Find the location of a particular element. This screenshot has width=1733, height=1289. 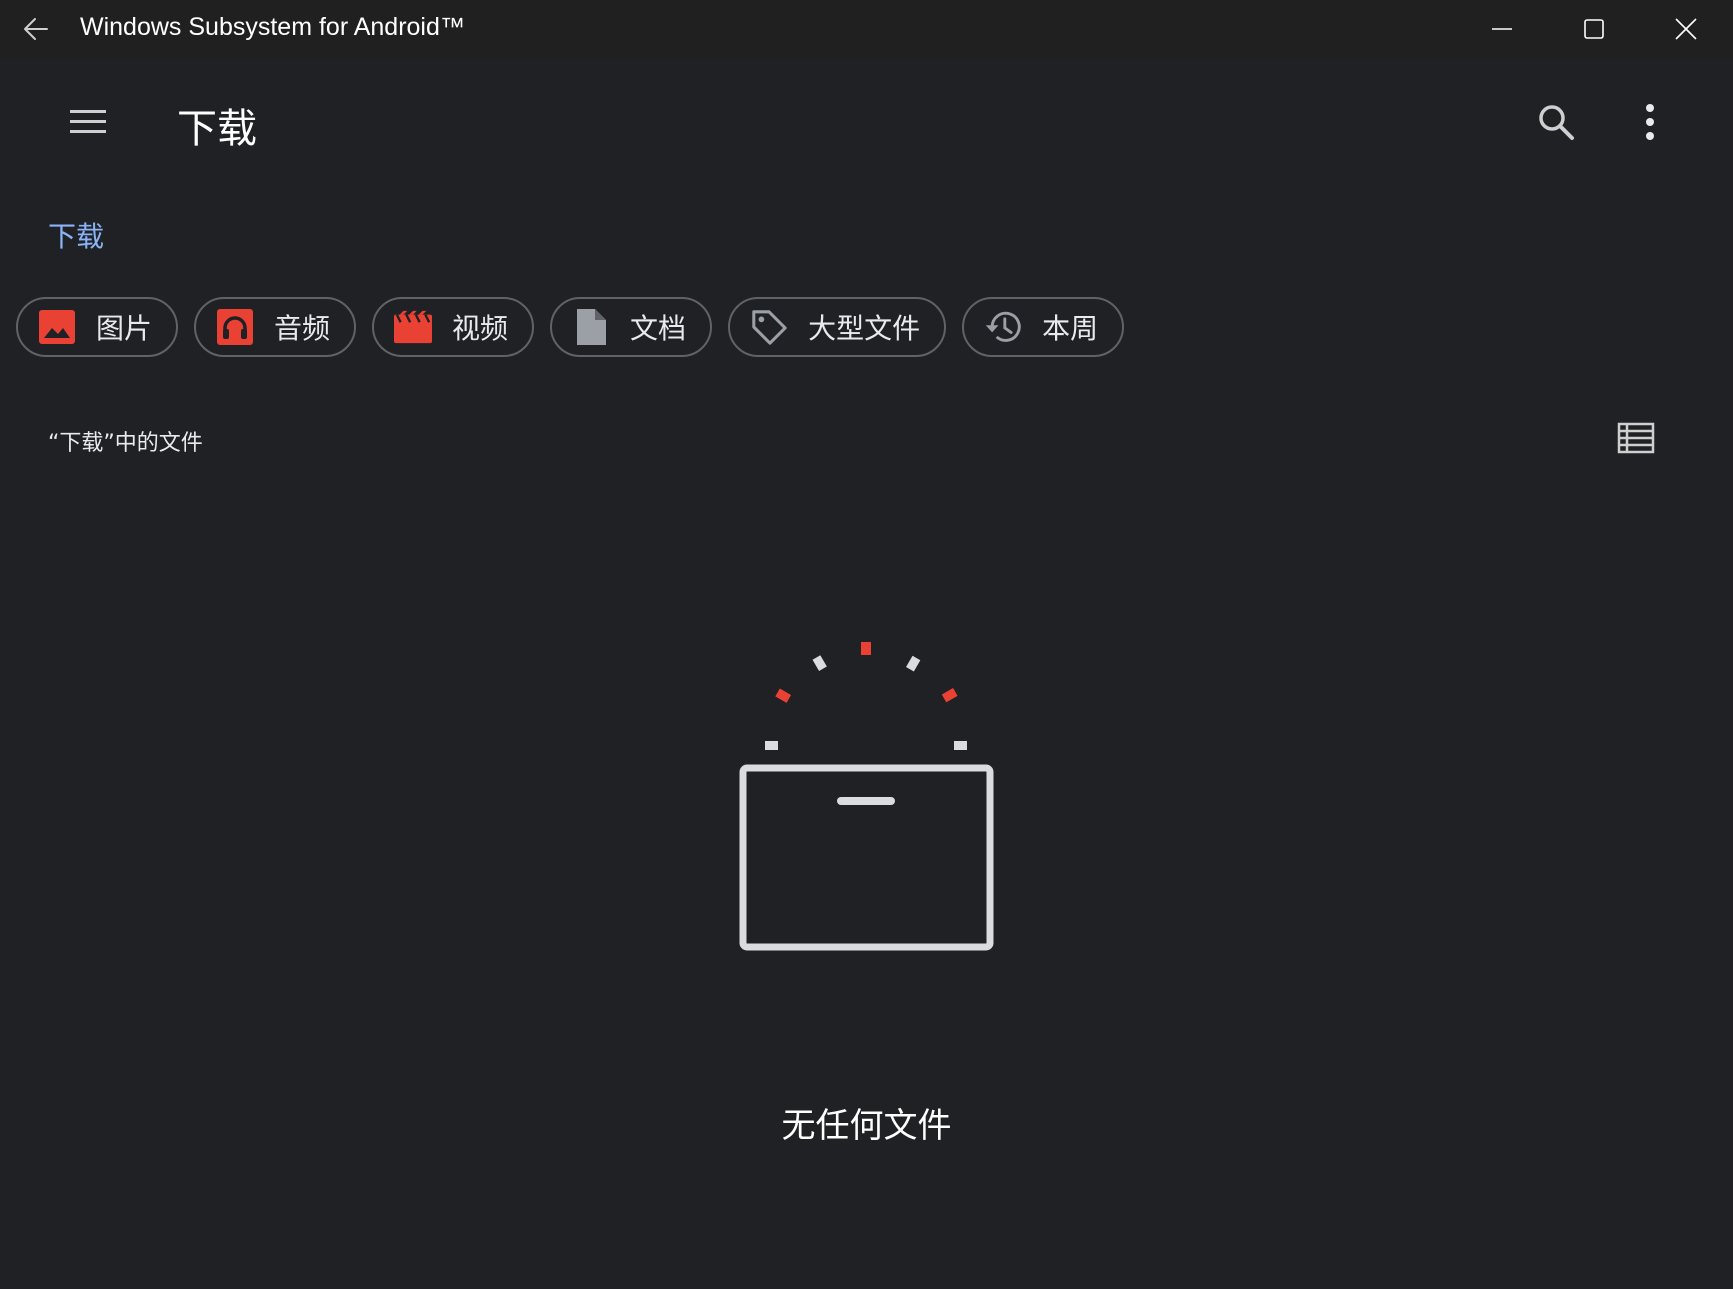

chip-large-files: 大型文件 is located at coordinates (837, 327).